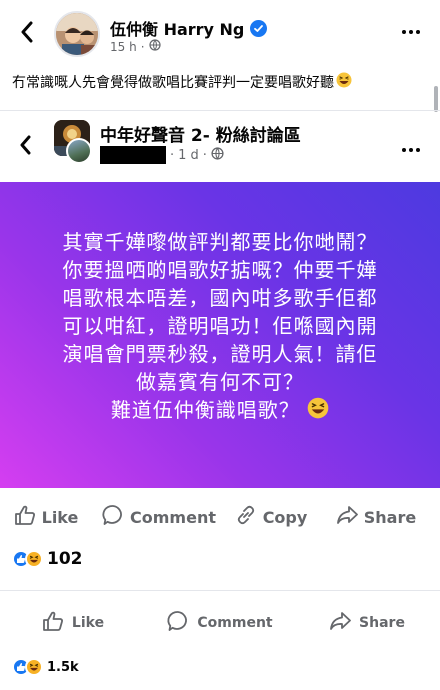  What do you see at coordinates (188, 155) in the screenshot?
I see `shared-post-time: 1 d` at bounding box center [188, 155].